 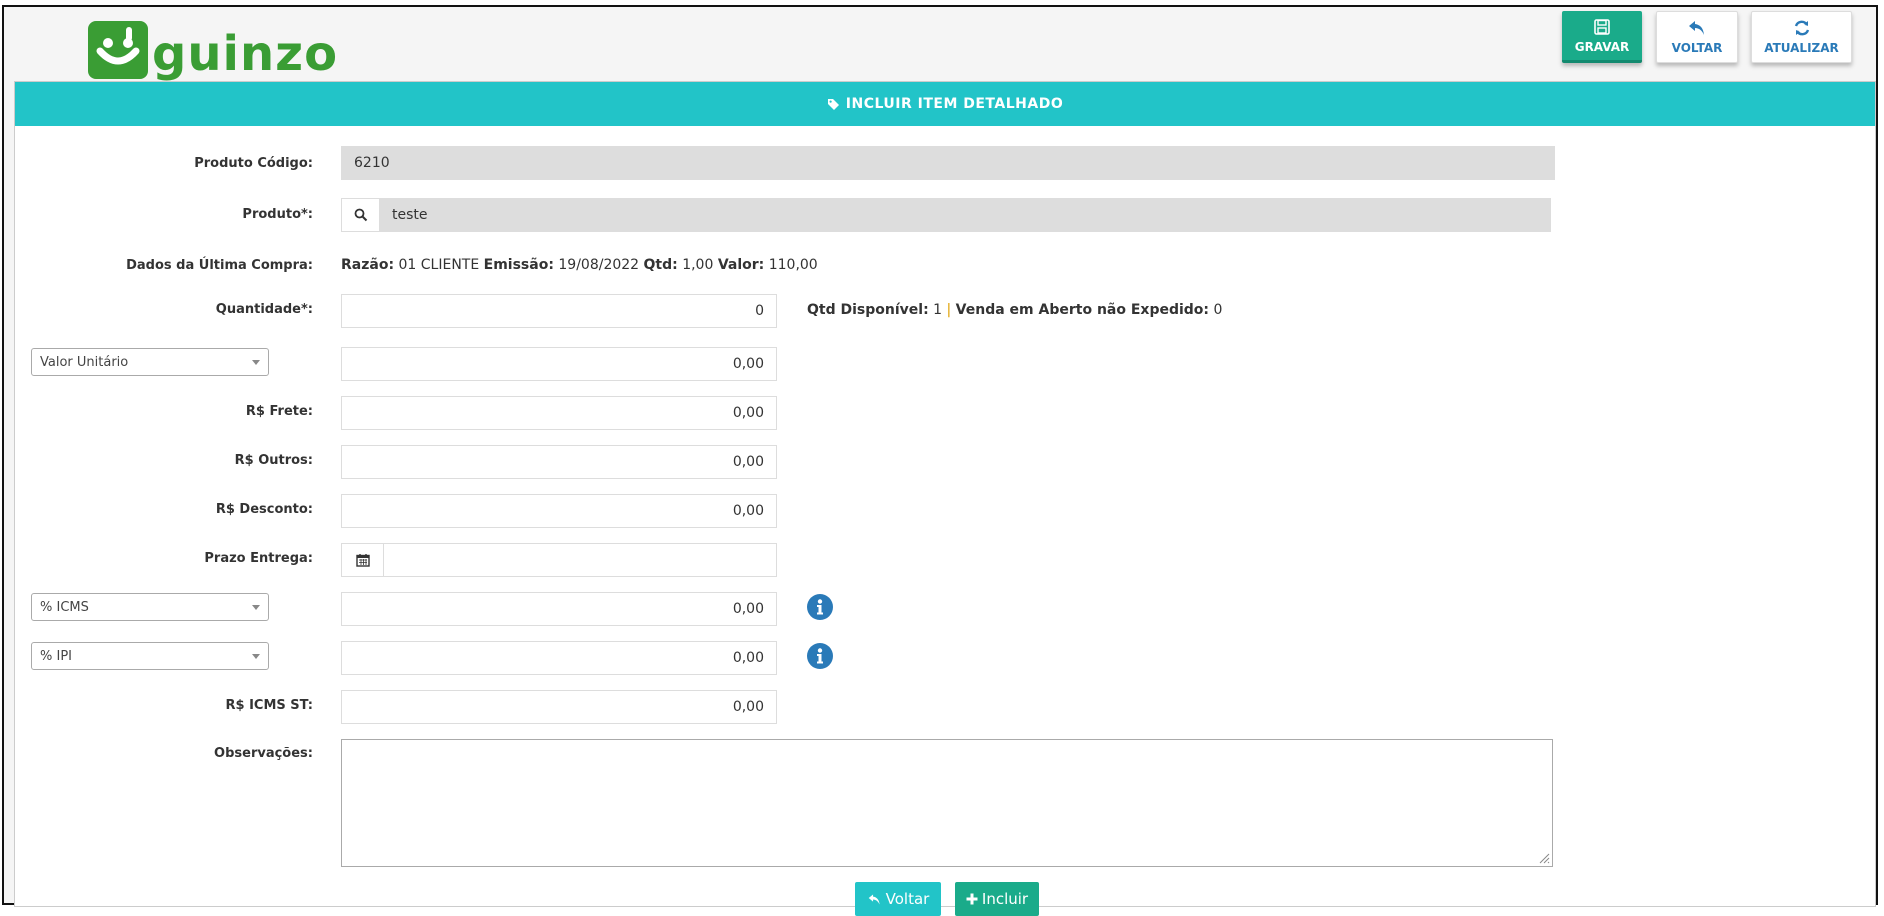 I want to click on outros-value: 0,00, so click(x=748, y=462).